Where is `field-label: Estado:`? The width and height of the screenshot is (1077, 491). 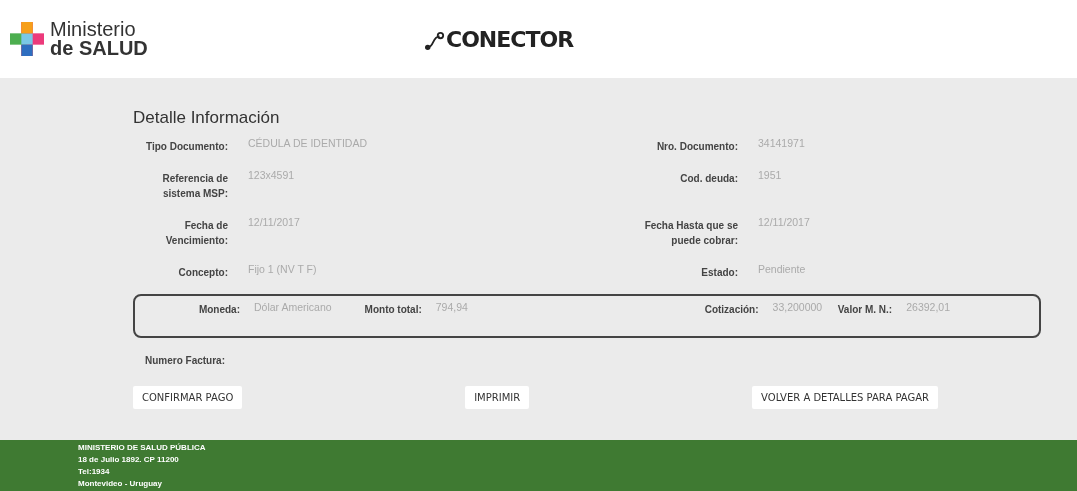
field-label: Estado: is located at coordinates (719, 273).